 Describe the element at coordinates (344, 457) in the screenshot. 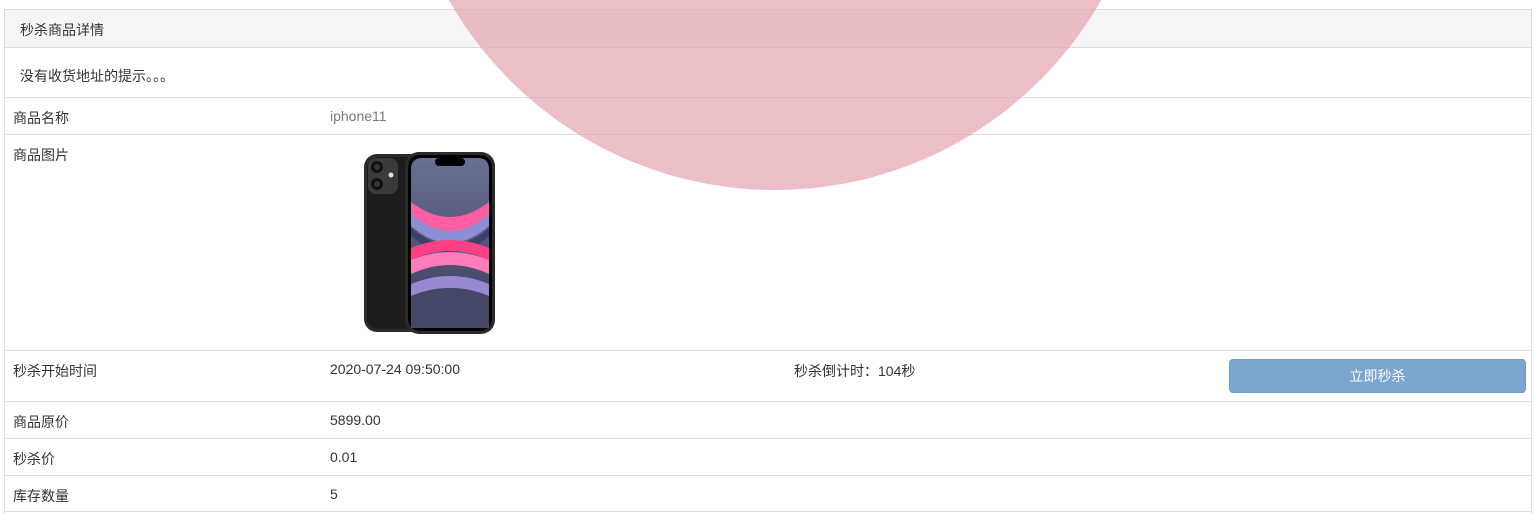

I see `seckill-price-value: 0.01` at that location.